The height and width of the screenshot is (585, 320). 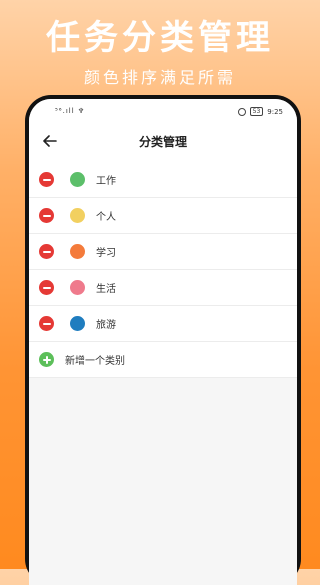 I want to click on page-title: 分类管理, so click(x=162, y=142).